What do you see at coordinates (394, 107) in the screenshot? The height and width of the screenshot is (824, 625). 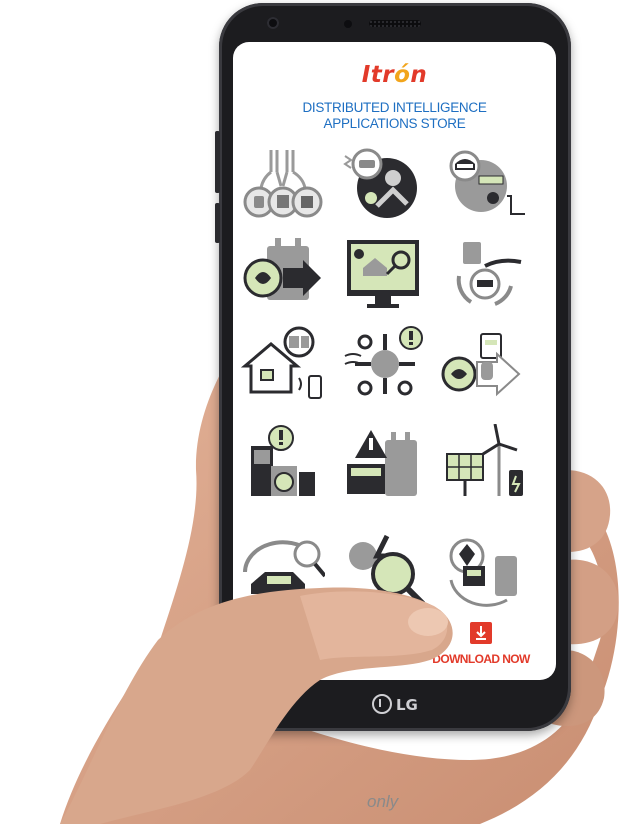 I see `title-line-1: DISTRIBUTED INTELLIGENCE` at bounding box center [394, 107].